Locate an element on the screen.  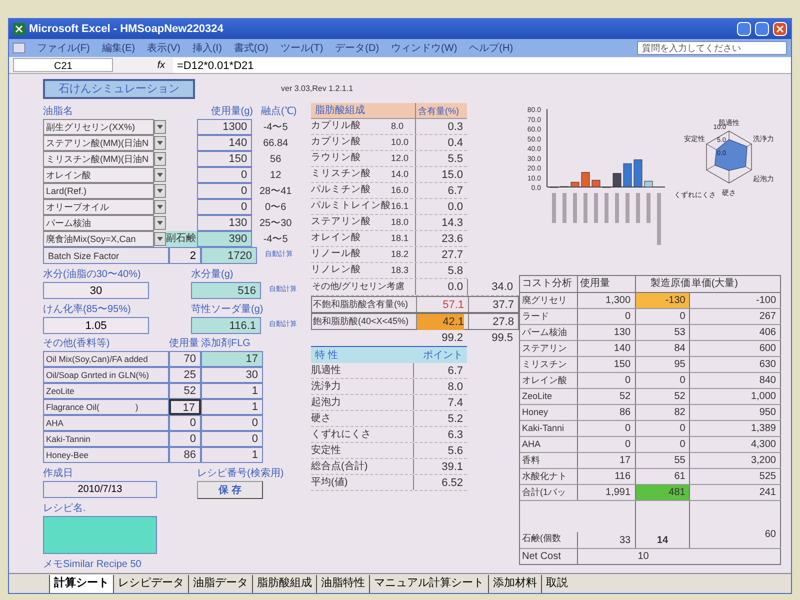
usage-cell: 140 is located at coordinates (224, 143).